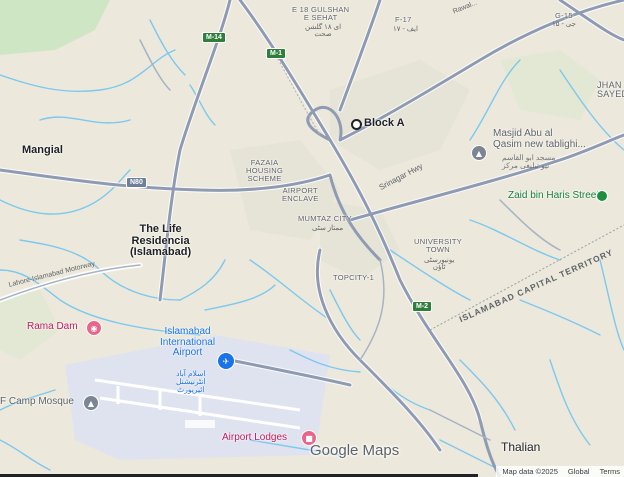  What do you see at coordinates (328, 228) in the screenshot?
I see `label-mumtaz-city-urdu: ممتاز سٹی` at bounding box center [328, 228].